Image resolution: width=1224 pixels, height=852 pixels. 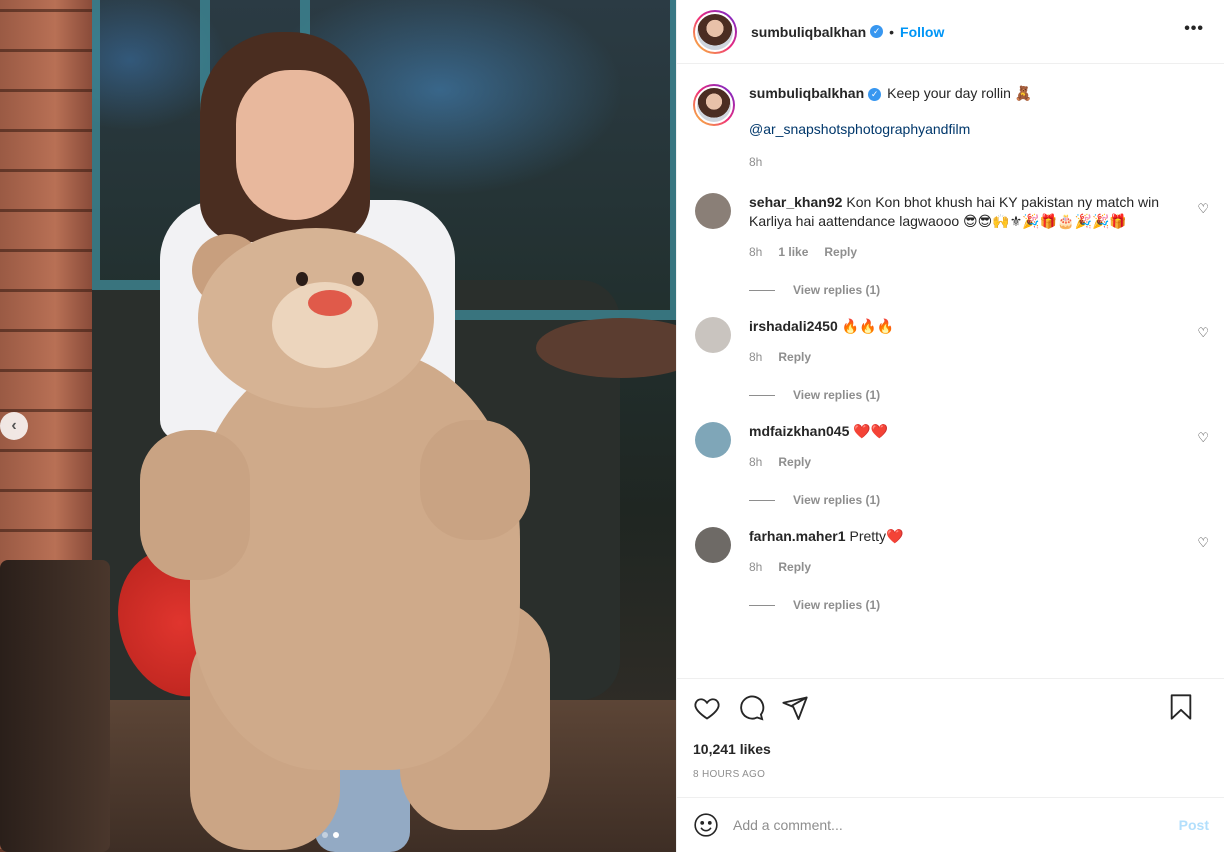 I want to click on comment-likes: 1 like, so click(x=793, y=252).